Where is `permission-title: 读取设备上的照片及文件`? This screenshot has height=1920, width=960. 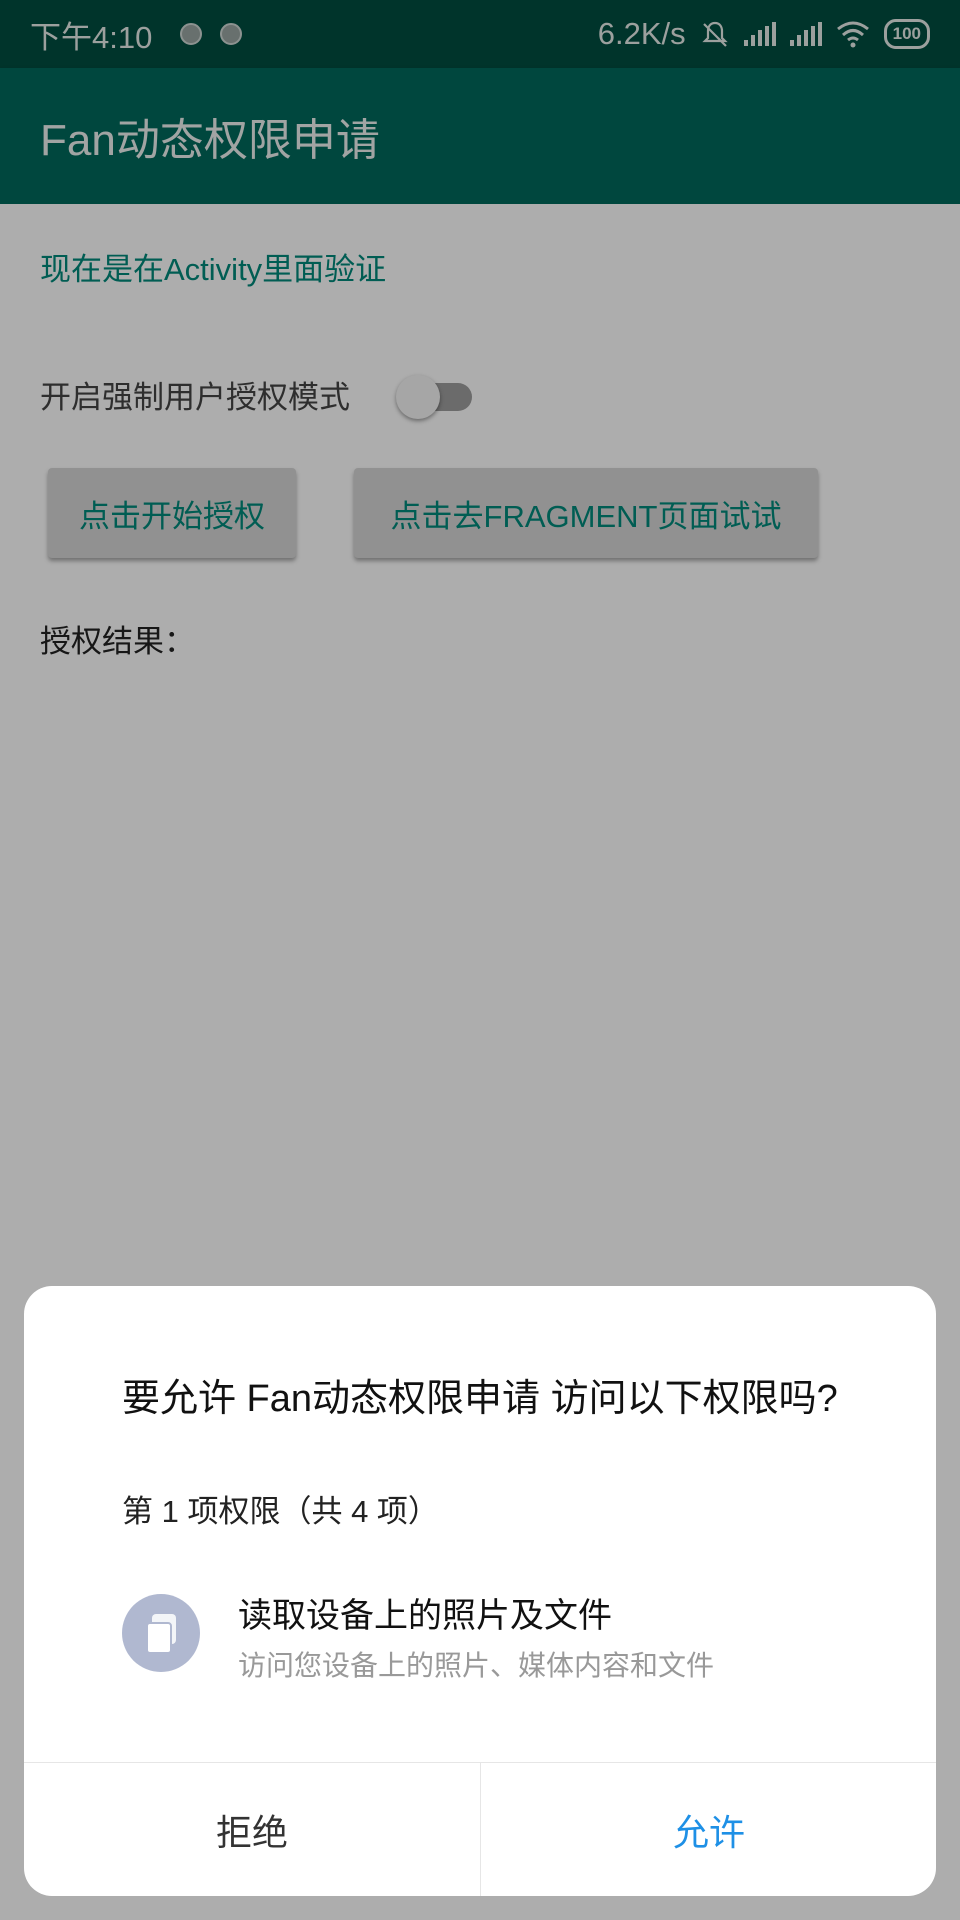
permission-title: 读取设备上的照片及文件 is located at coordinates (425, 1616).